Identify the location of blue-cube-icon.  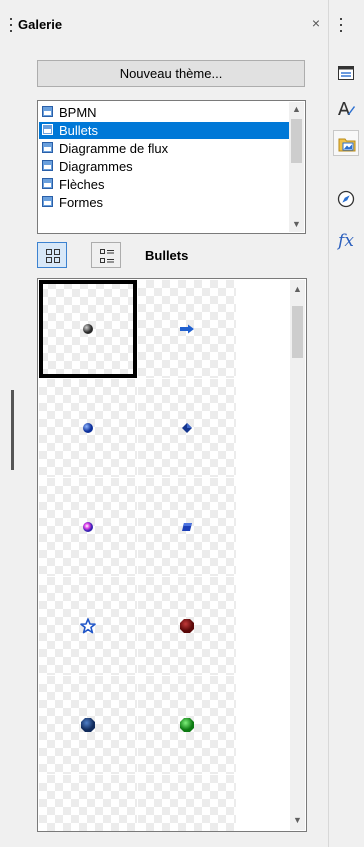
(187, 527).